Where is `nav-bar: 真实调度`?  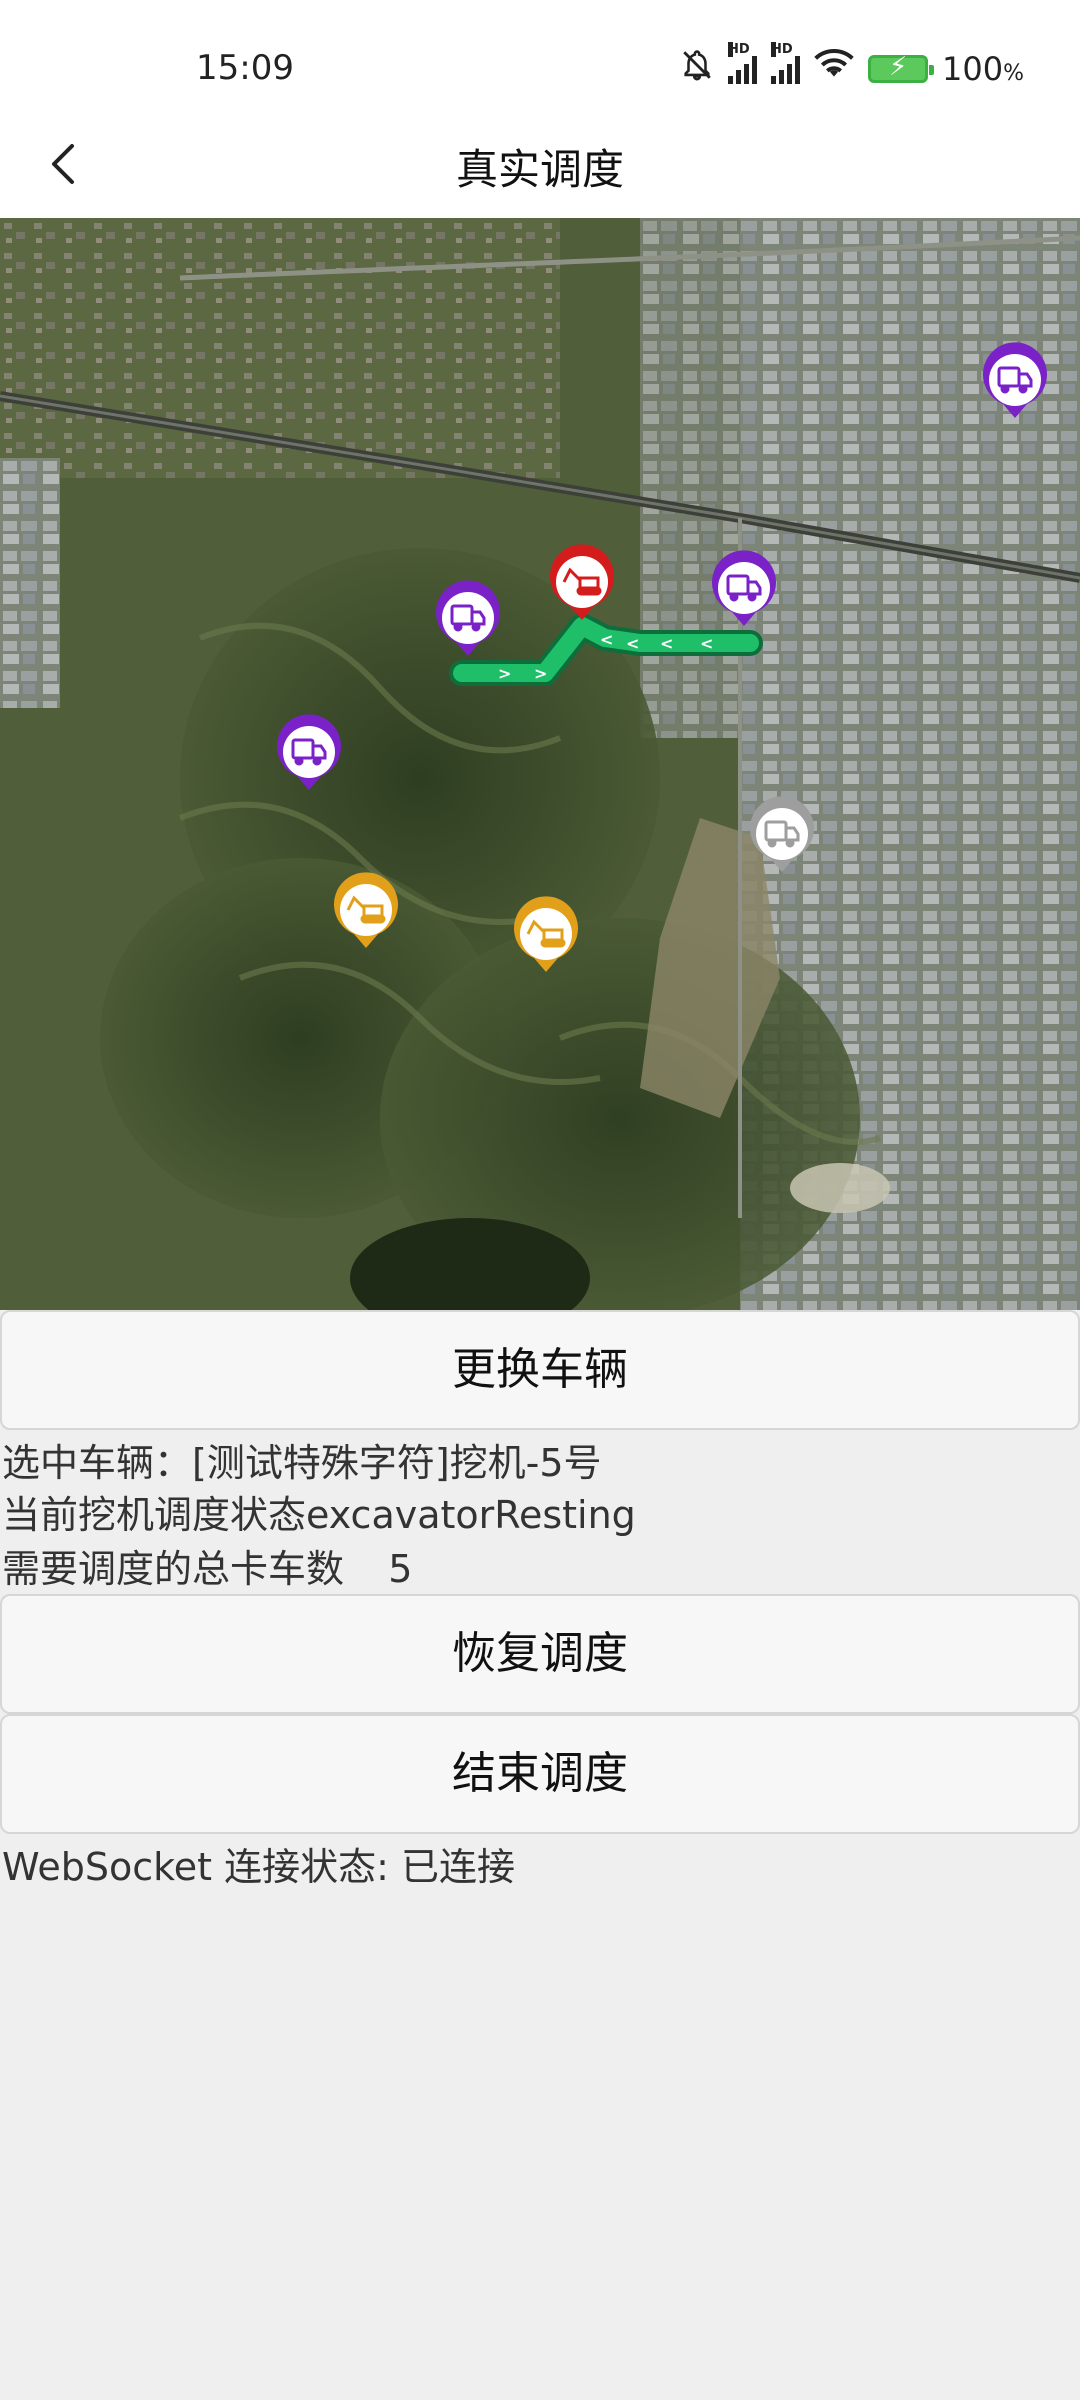 nav-bar: 真实调度 is located at coordinates (540, 165).